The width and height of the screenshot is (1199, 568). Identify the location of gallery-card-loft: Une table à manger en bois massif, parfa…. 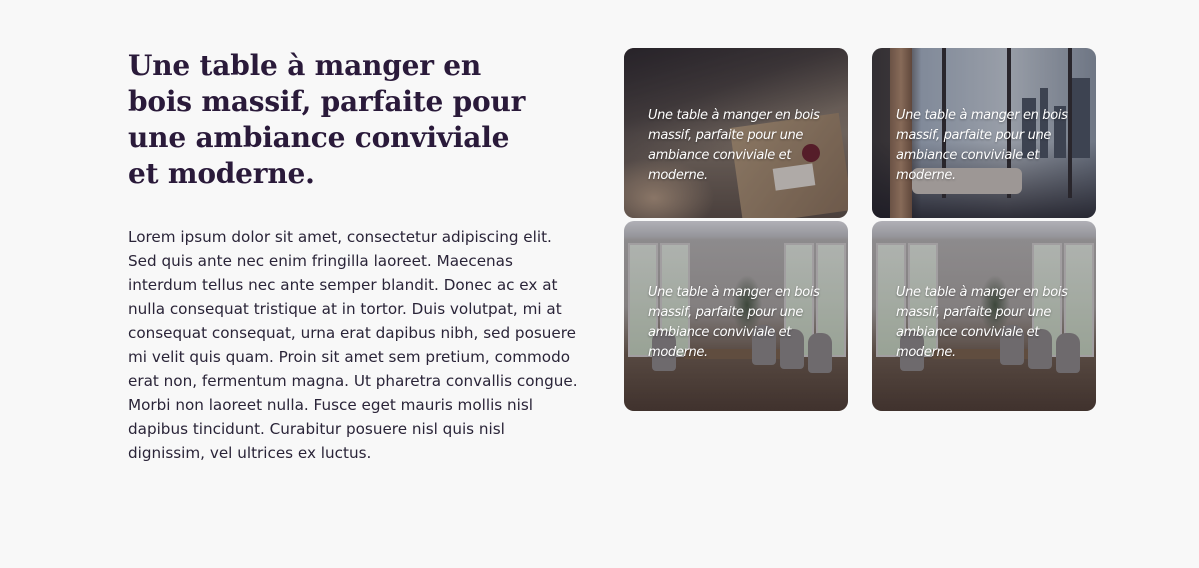
(984, 133).